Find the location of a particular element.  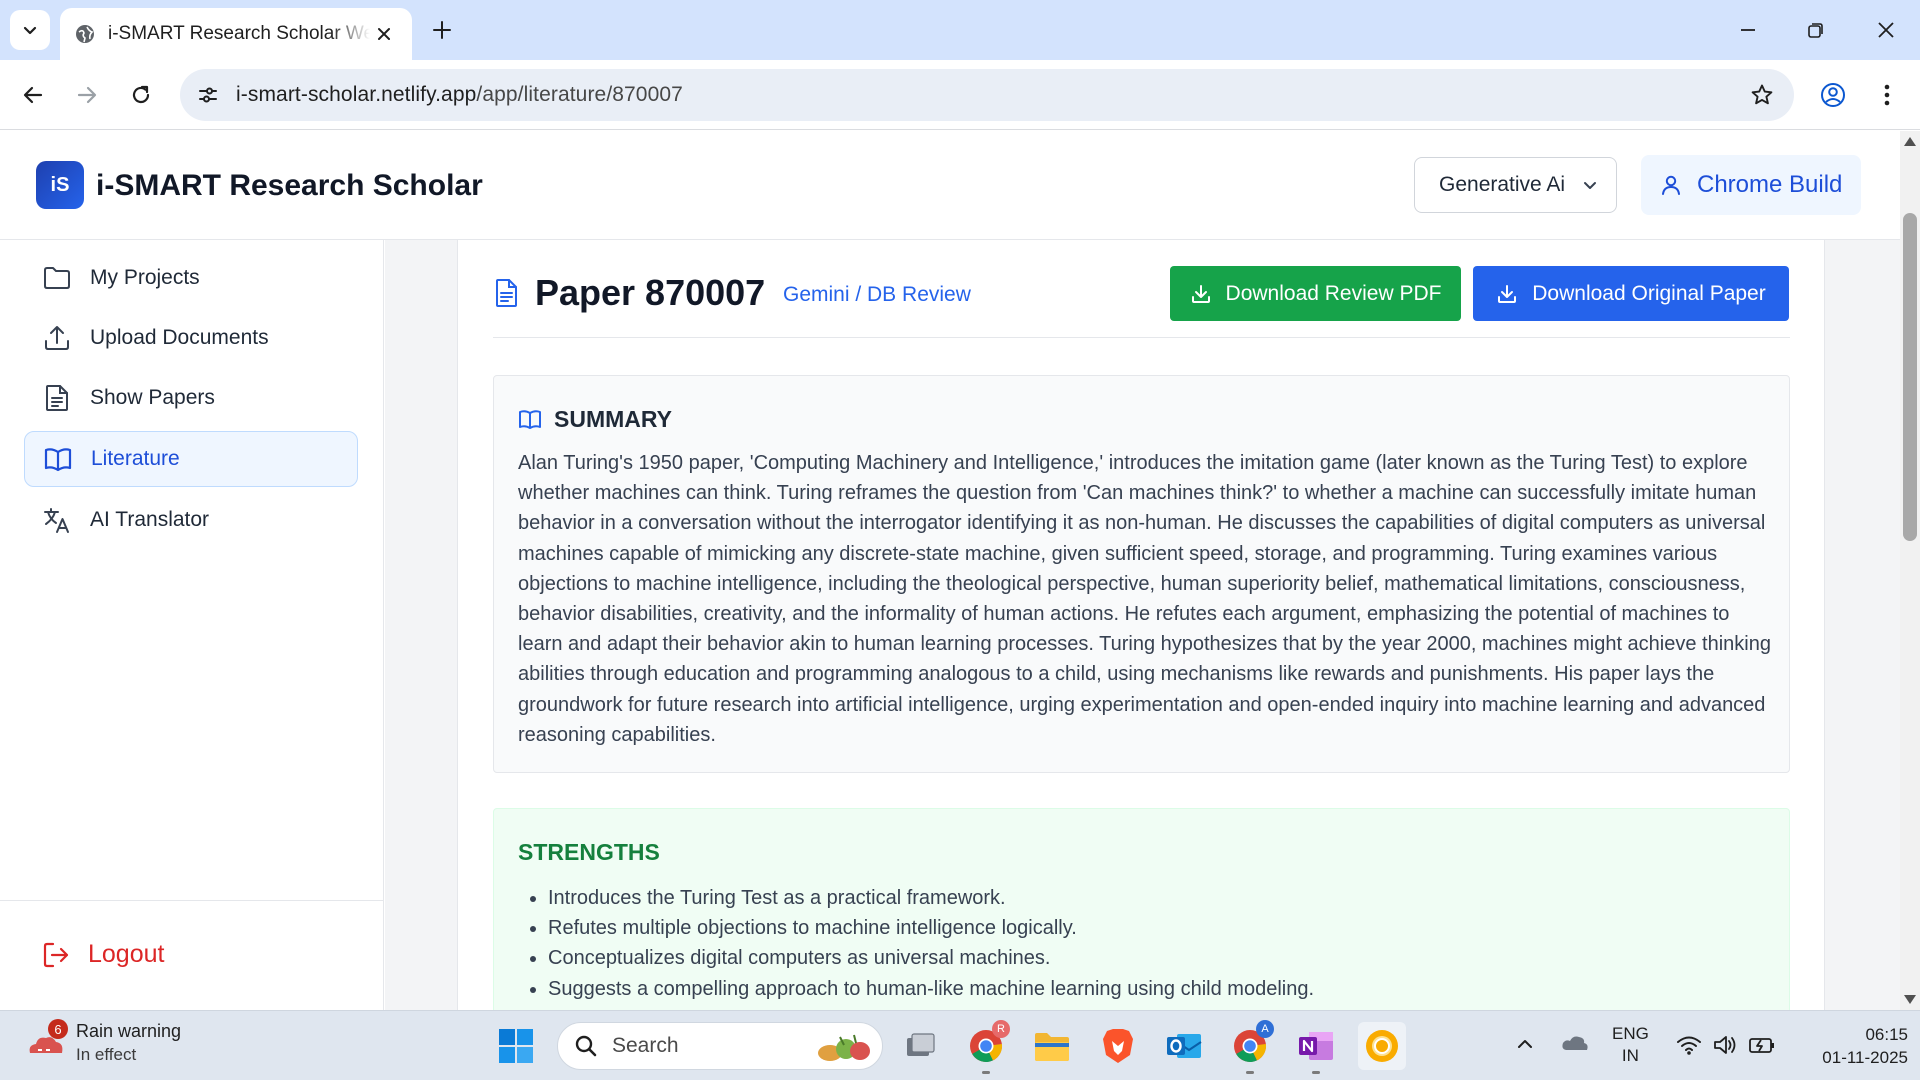

system-tray is located at coordinates (1731, 1045).